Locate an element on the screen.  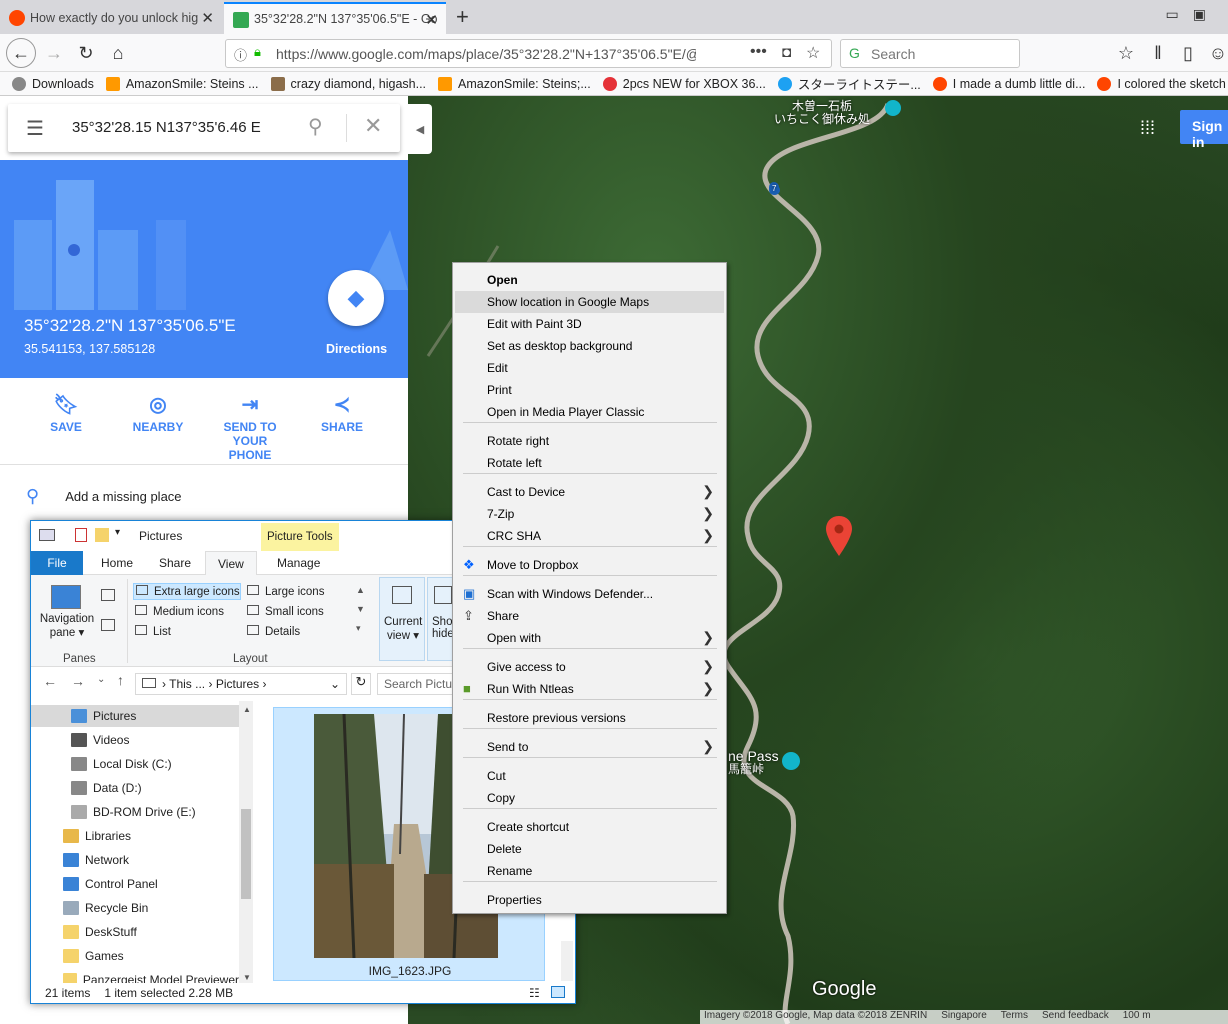
browser-search-box: G Search is located at coordinates (930, 53).